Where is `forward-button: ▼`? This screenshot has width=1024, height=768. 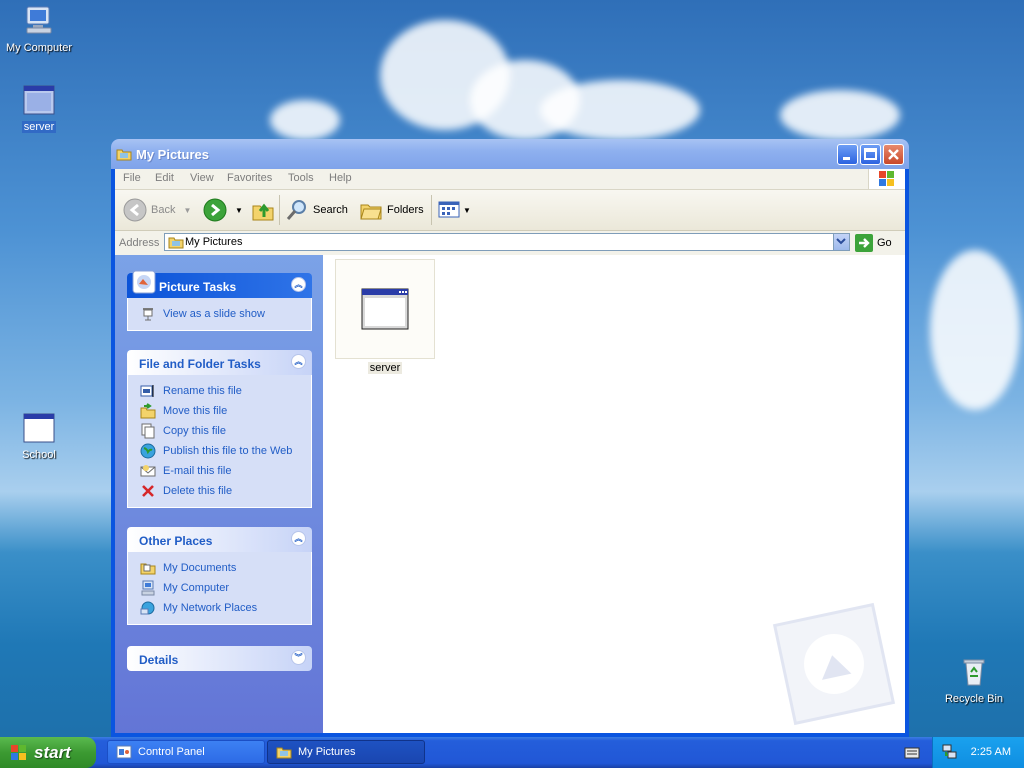 forward-button: ▼ is located at coordinates (223, 210).